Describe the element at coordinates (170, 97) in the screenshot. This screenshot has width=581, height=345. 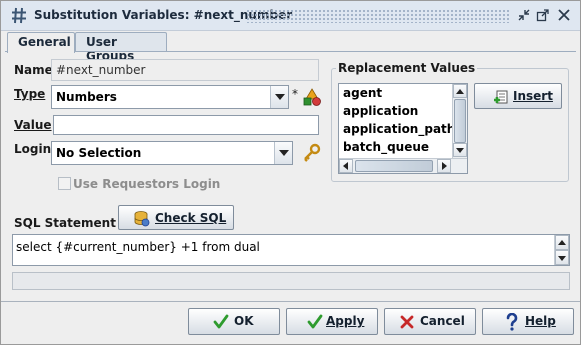
I see `type-select: Numbers` at that location.